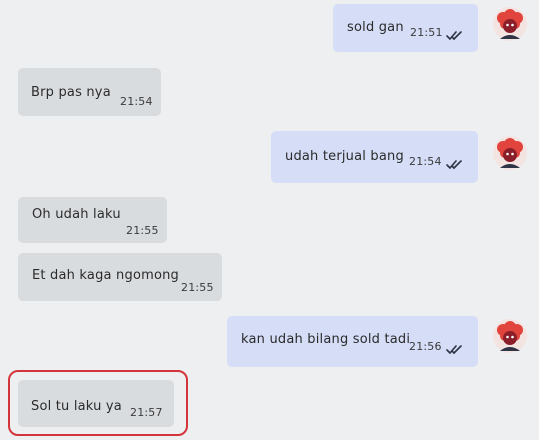 This screenshot has height=440, width=539. Describe the element at coordinates (375, 27) in the screenshot. I see `message-text: sold gan` at that location.